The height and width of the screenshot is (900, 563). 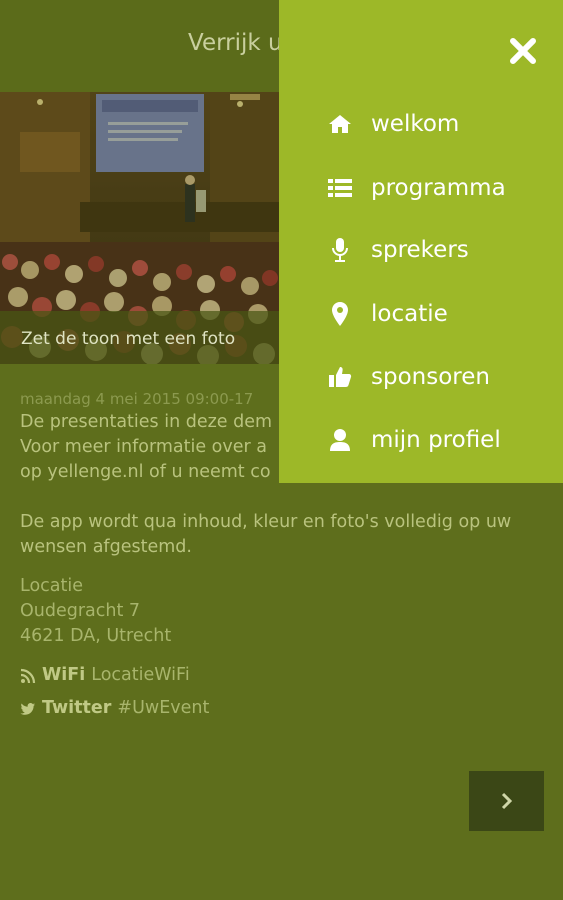 I want to click on location-block: Locatie Oudegracht 7 4621 DA, Utrecht, so click(x=282, y=611).